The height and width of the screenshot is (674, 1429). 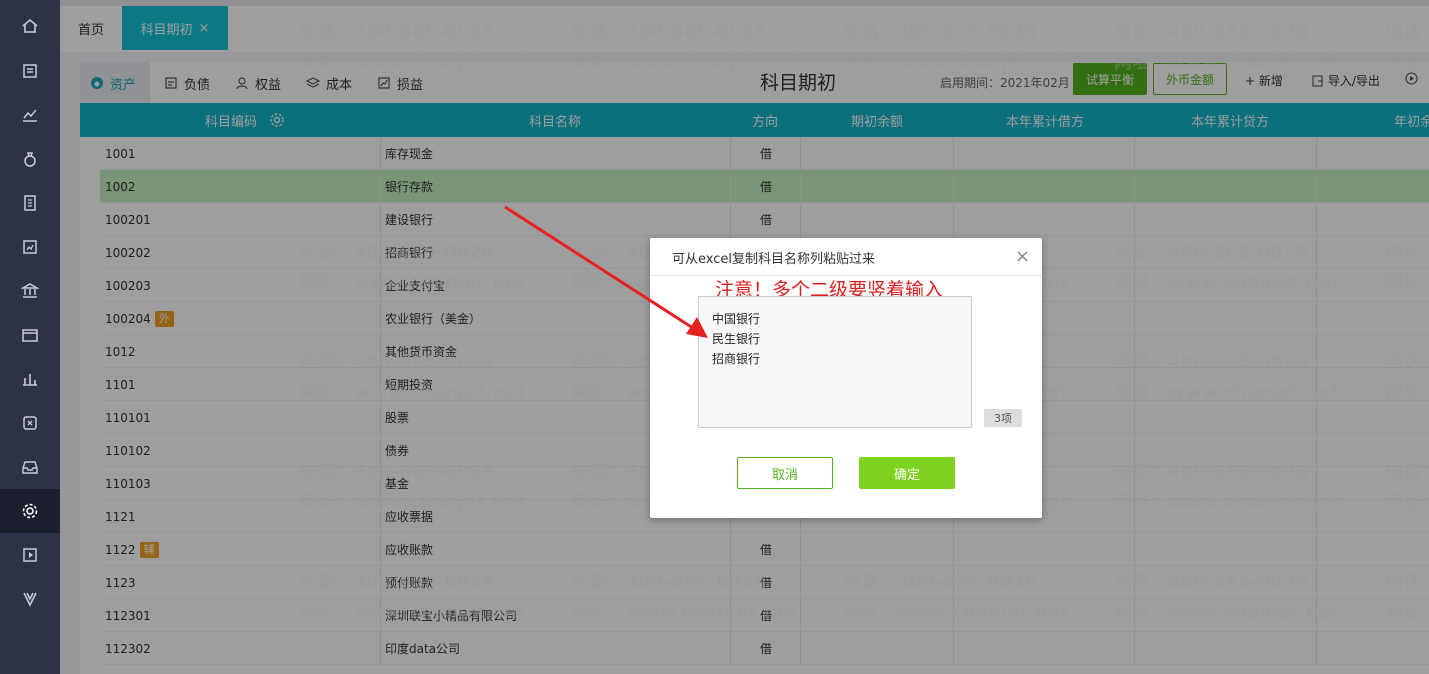 I want to click on home-icon, so click(x=30, y=26).